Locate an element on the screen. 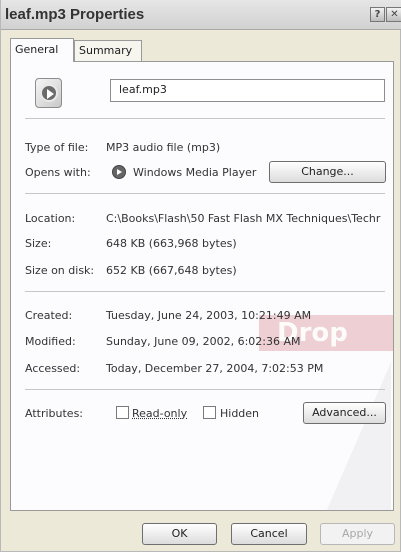 Image resolution: width=401 pixels, height=552 pixels. cancel-button: Cancel is located at coordinates (269, 534).